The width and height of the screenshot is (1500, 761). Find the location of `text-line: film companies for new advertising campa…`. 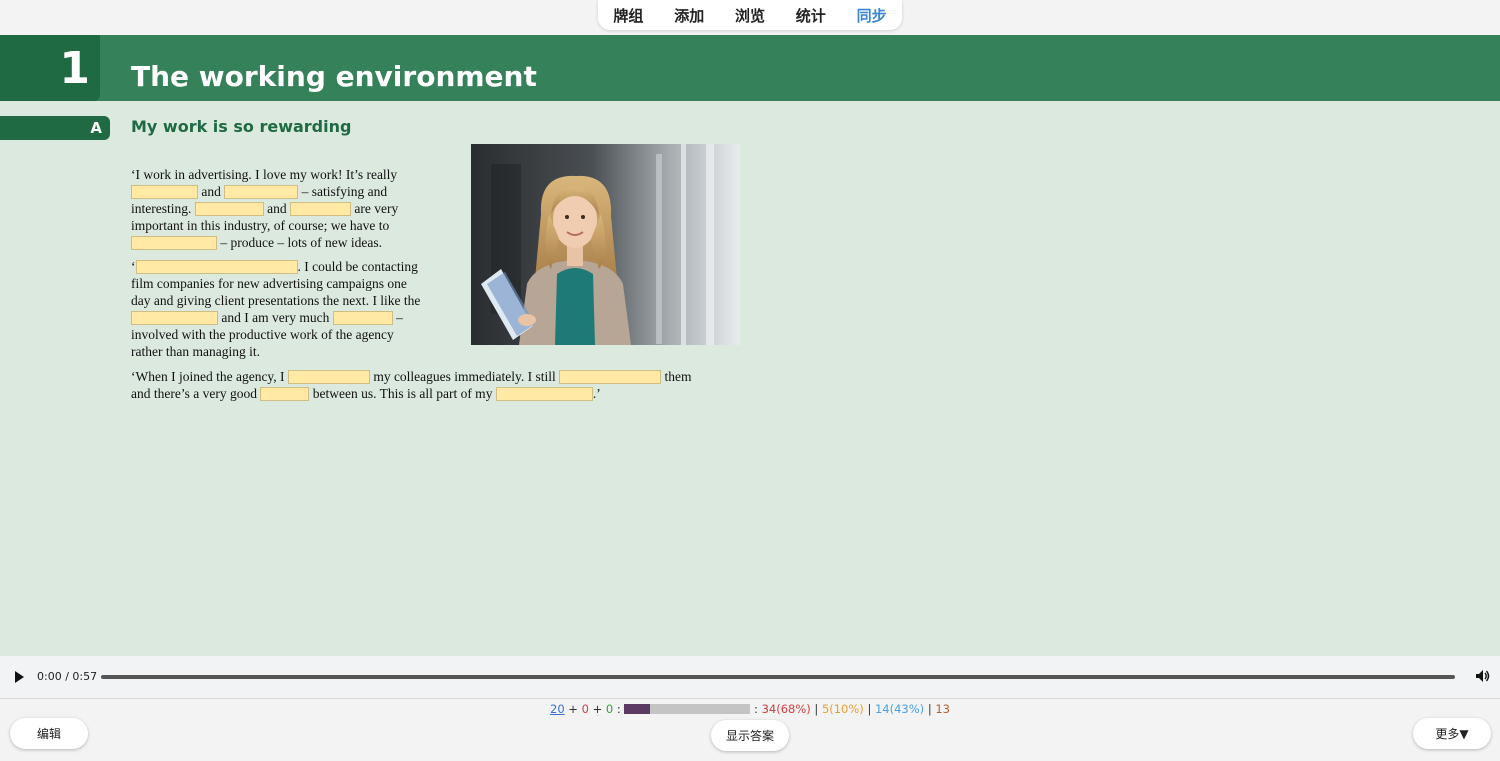

text-line: film companies for new advertising campa… is located at coordinates (269, 283).